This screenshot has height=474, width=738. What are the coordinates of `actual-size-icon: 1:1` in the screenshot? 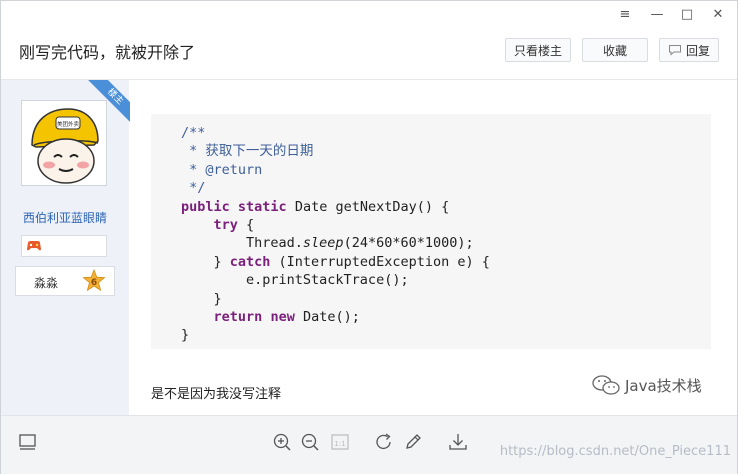 It's located at (340, 442).